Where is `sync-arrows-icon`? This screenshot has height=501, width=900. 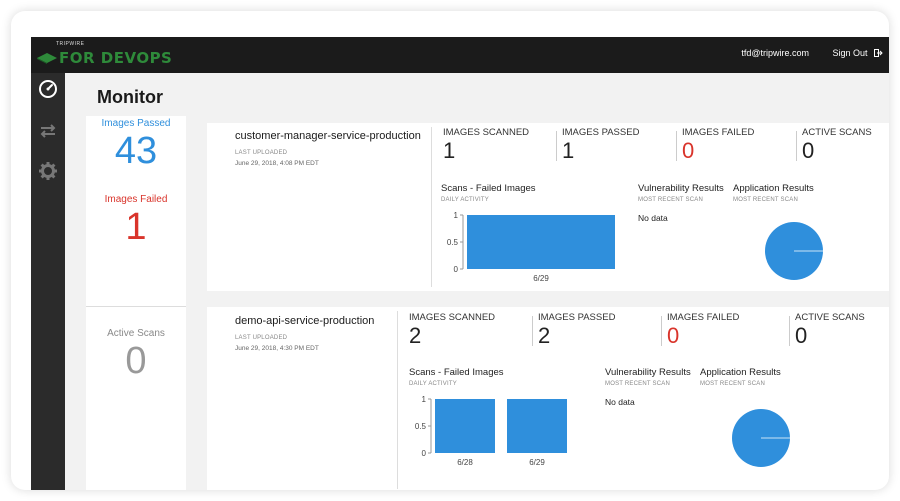
sync-arrows-icon is located at coordinates (48, 131).